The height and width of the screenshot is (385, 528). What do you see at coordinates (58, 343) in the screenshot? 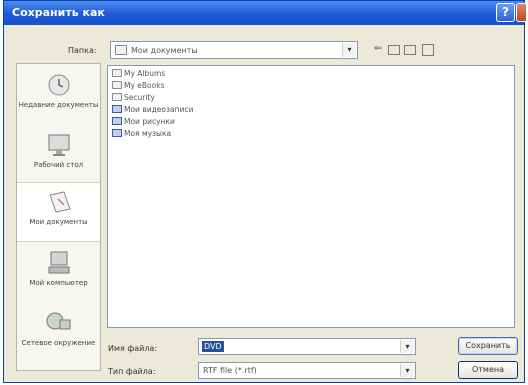
I see `place-label: Сетевое окружение` at bounding box center [58, 343].